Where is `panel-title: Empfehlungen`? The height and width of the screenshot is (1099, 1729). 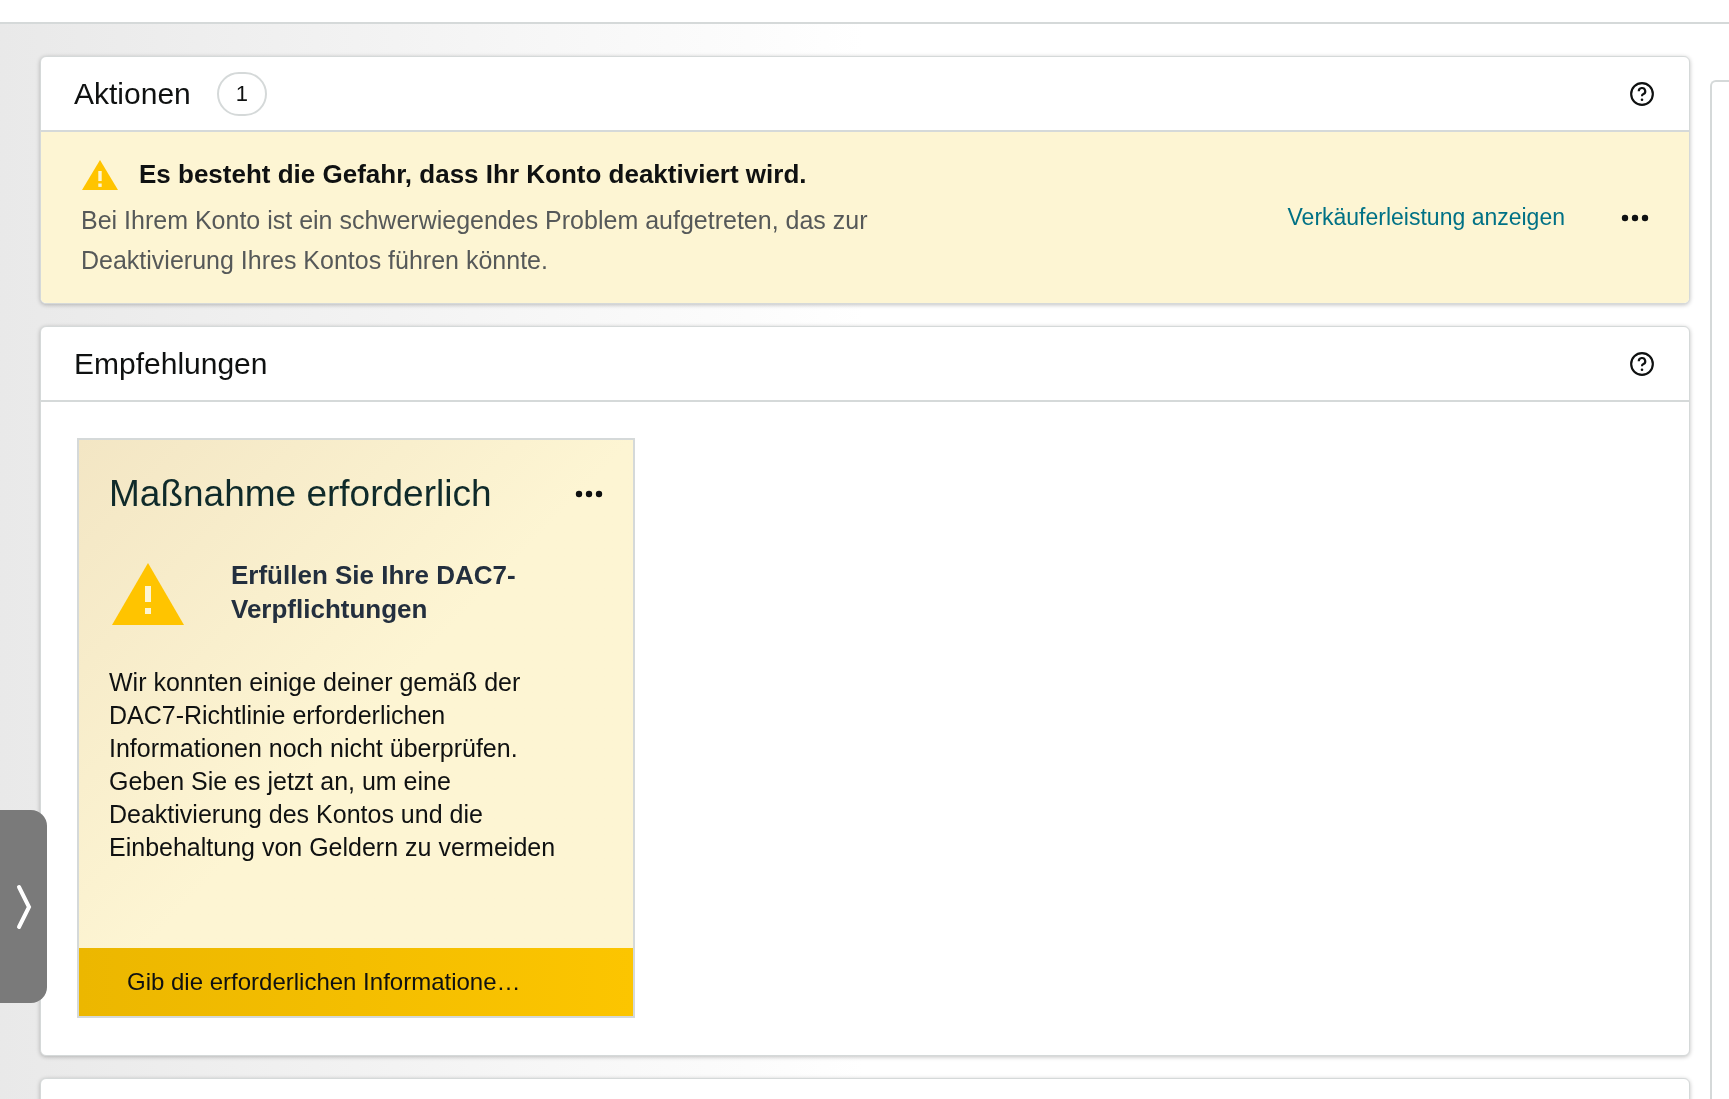 panel-title: Empfehlungen is located at coordinates (171, 364).